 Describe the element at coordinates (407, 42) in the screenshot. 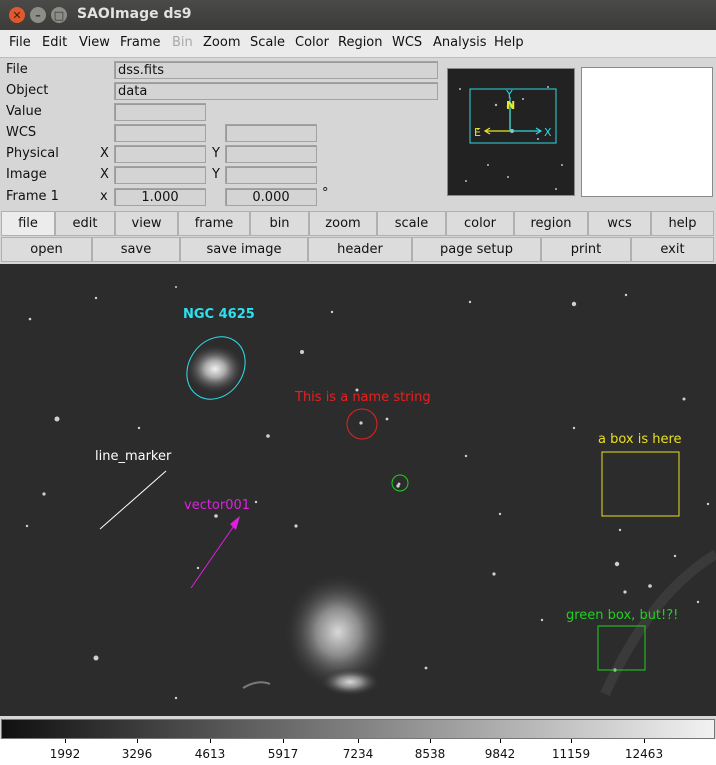

I see `menu-wcs: WCS` at that location.